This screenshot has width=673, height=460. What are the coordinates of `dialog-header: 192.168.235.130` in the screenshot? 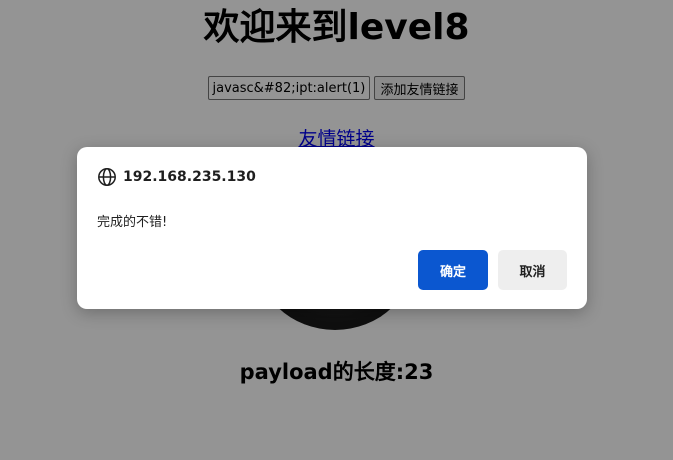 It's located at (176, 177).